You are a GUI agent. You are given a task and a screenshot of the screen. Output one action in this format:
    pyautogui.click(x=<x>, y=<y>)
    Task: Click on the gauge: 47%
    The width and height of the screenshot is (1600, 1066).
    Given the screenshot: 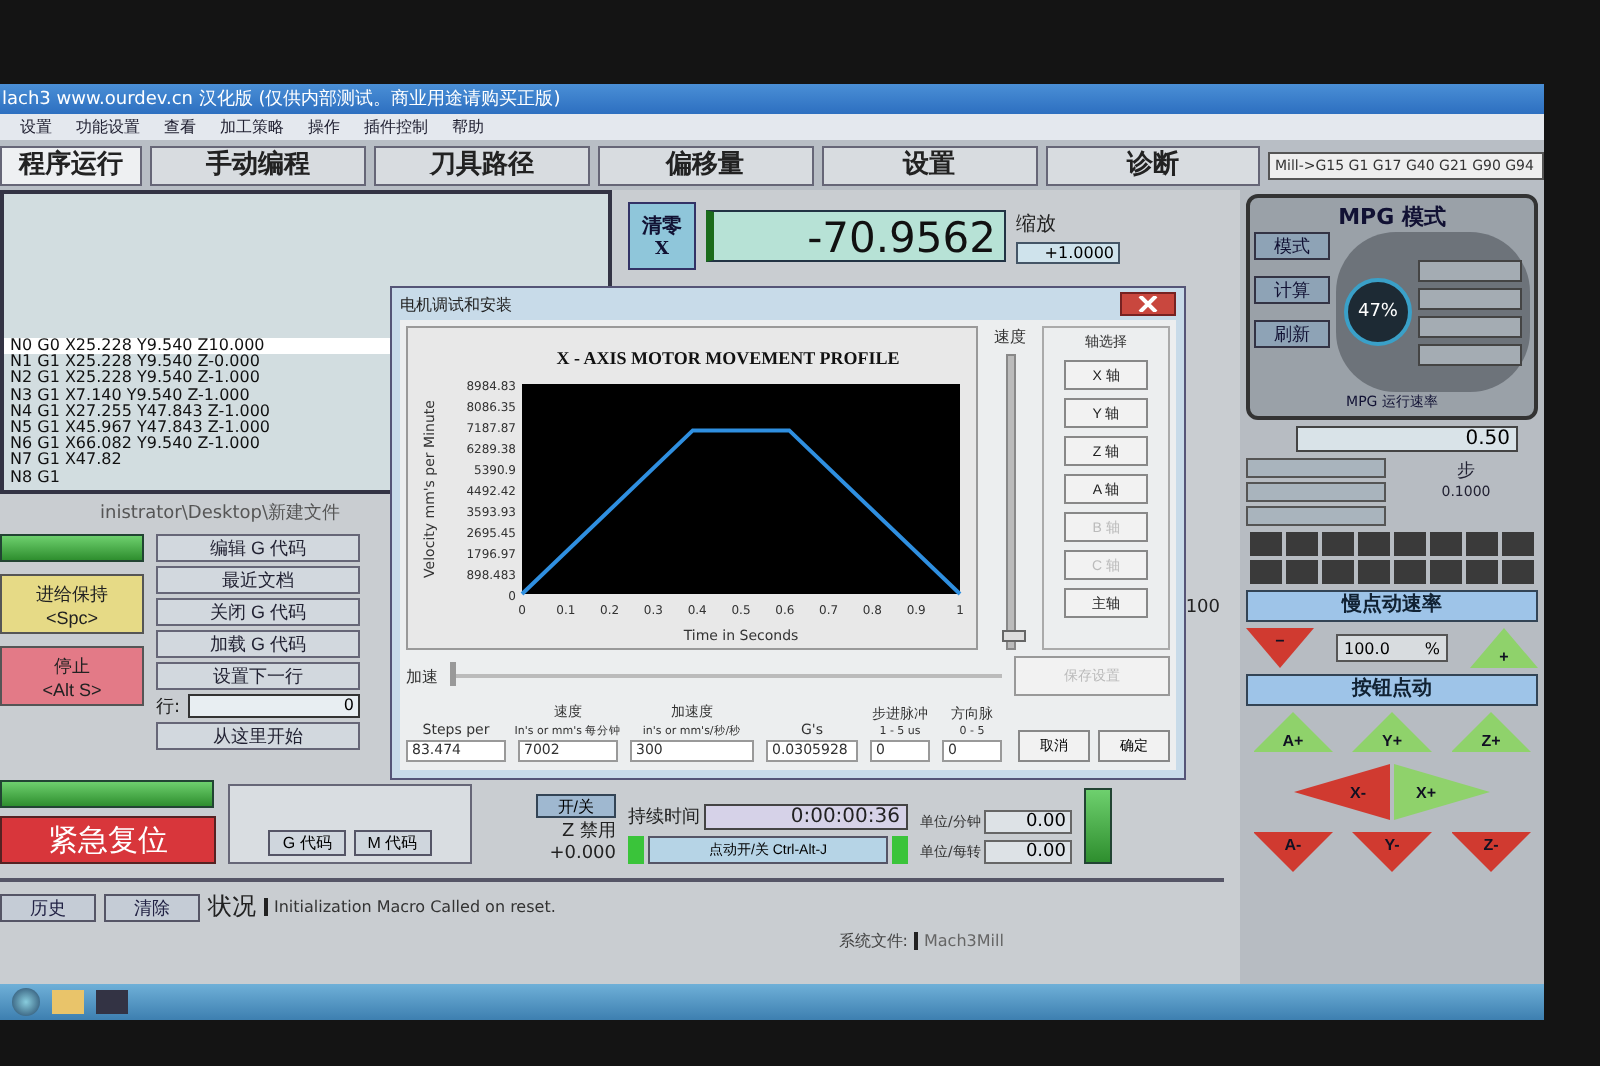 What is the action you would take?
    pyautogui.click(x=1378, y=312)
    